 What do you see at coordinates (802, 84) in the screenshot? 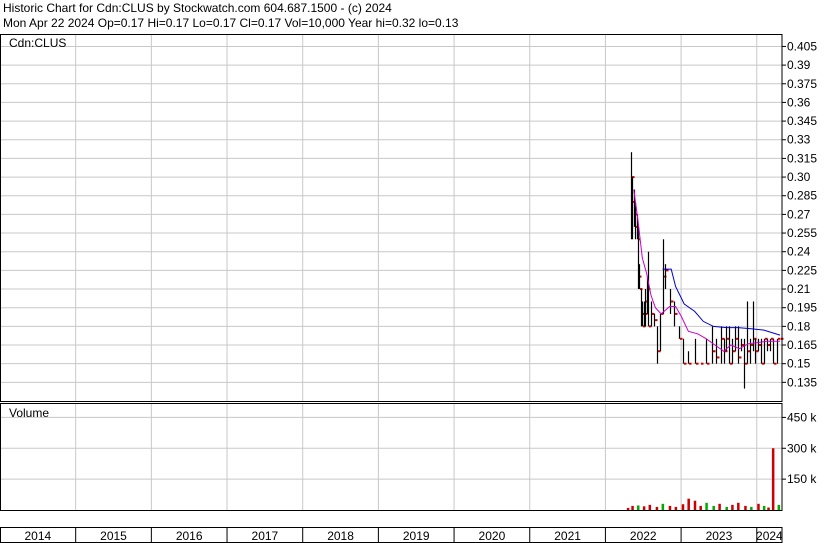
I see `price-tick-label: 0.375` at bounding box center [802, 84].